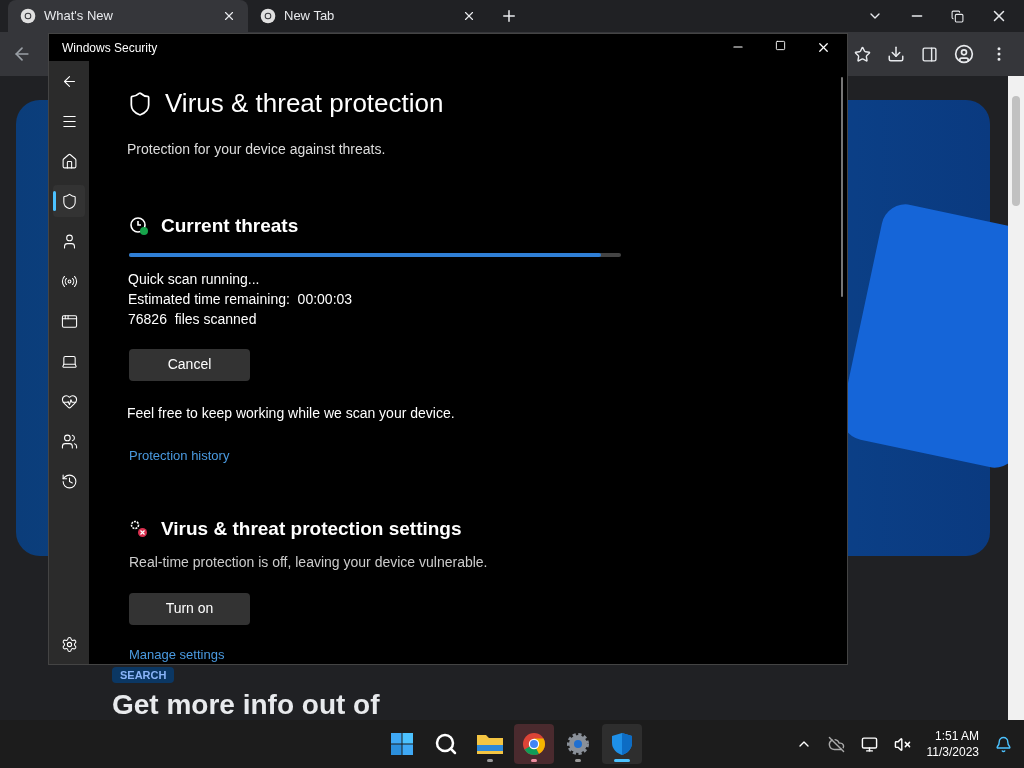 The height and width of the screenshot is (768, 1024). Describe the element at coordinates (193, 319) in the screenshot. I see `scan-status-text: 76826 files scanned` at that location.